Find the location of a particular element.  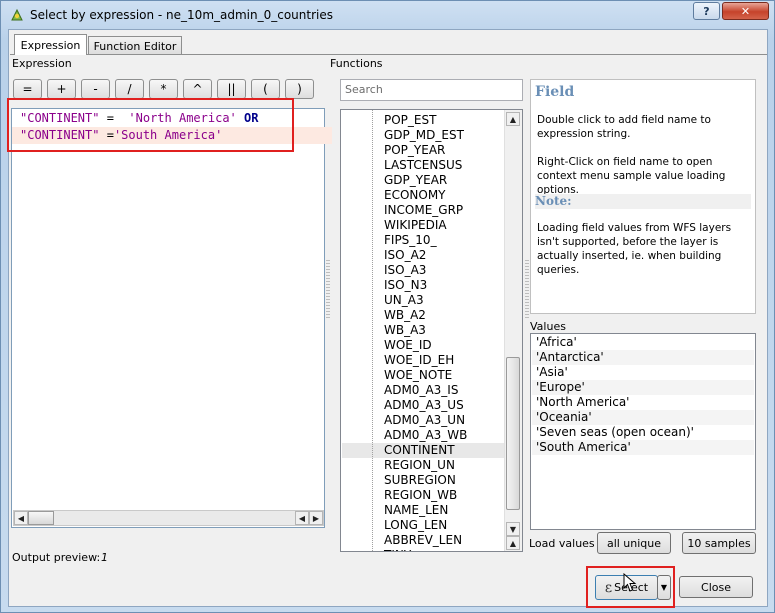

select-highlight-box is located at coordinates (630, 587).